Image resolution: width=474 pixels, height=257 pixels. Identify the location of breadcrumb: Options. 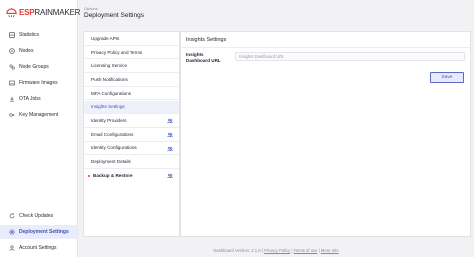
(91, 8).